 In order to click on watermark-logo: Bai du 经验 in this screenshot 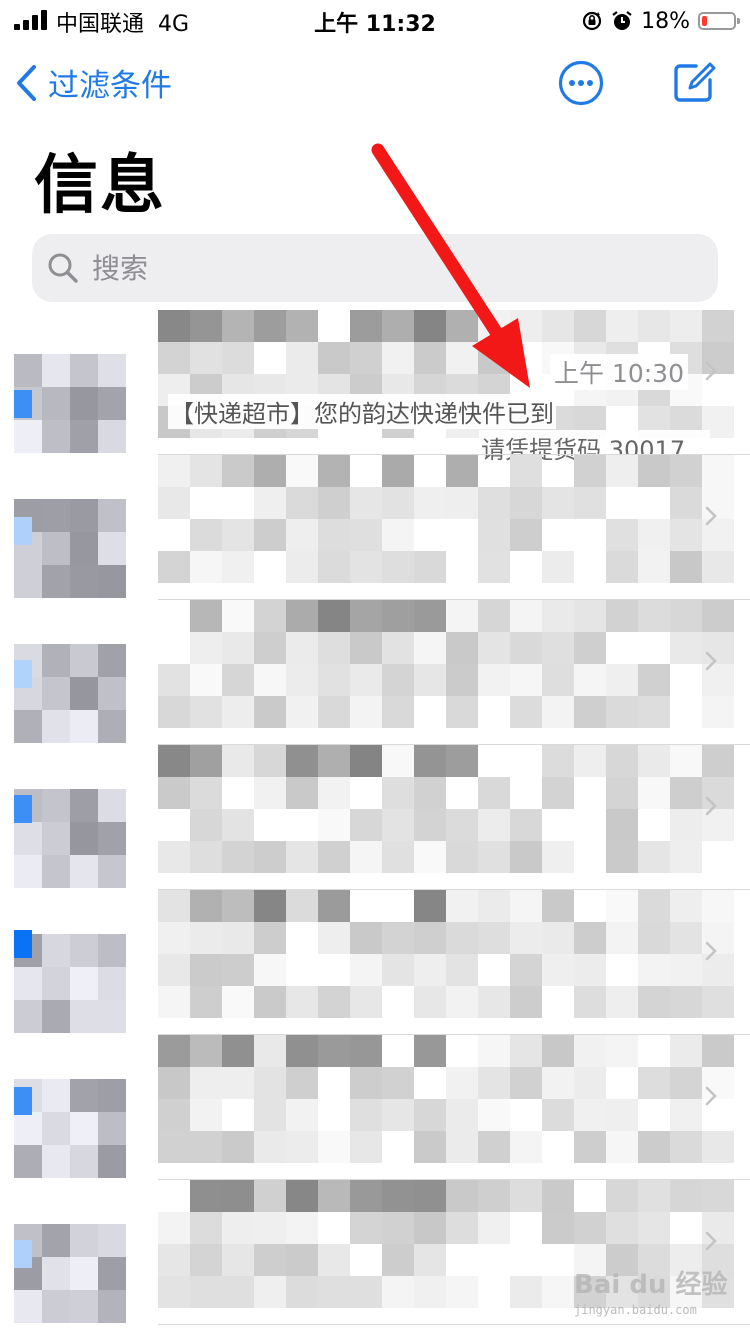, I will do `click(651, 1285)`.